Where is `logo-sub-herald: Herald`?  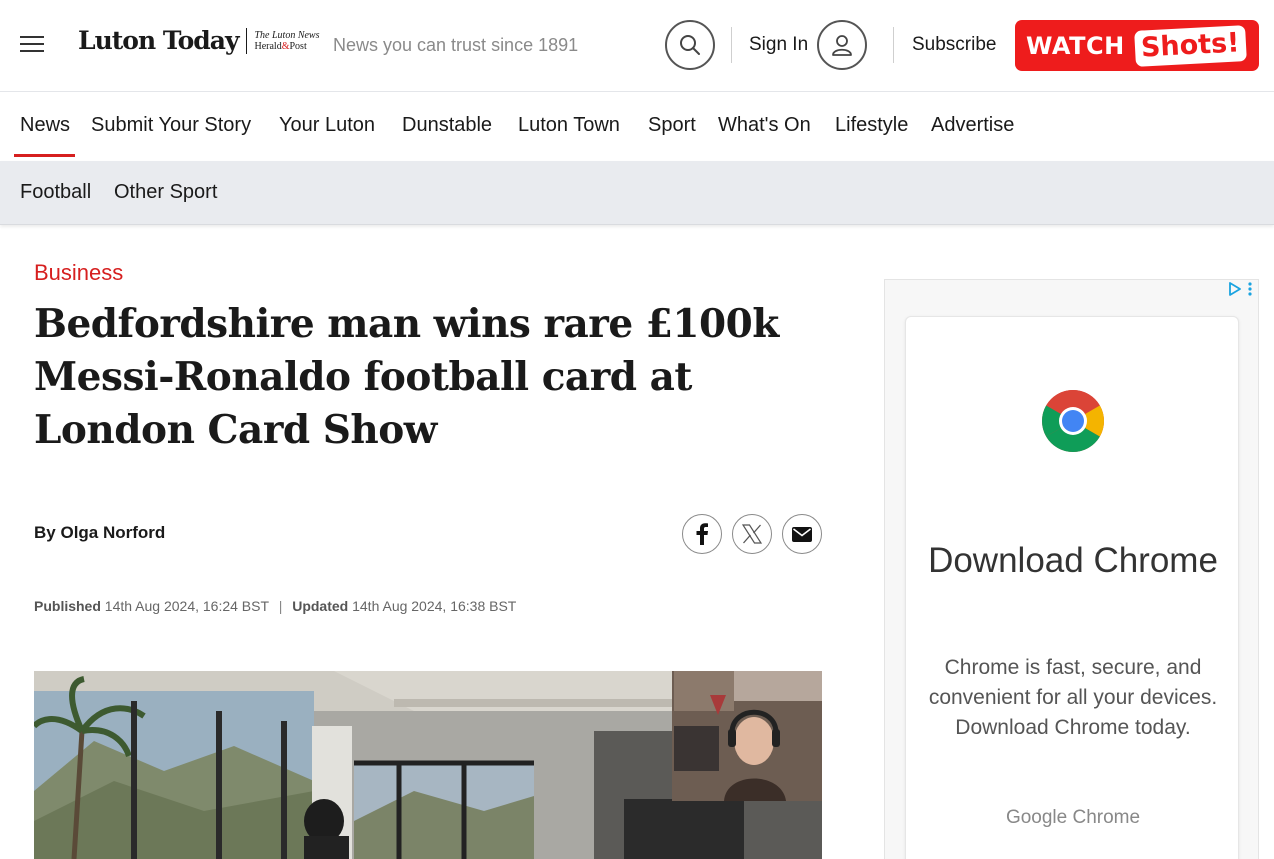
logo-sub-herald: Herald is located at coordinates (268, 46).